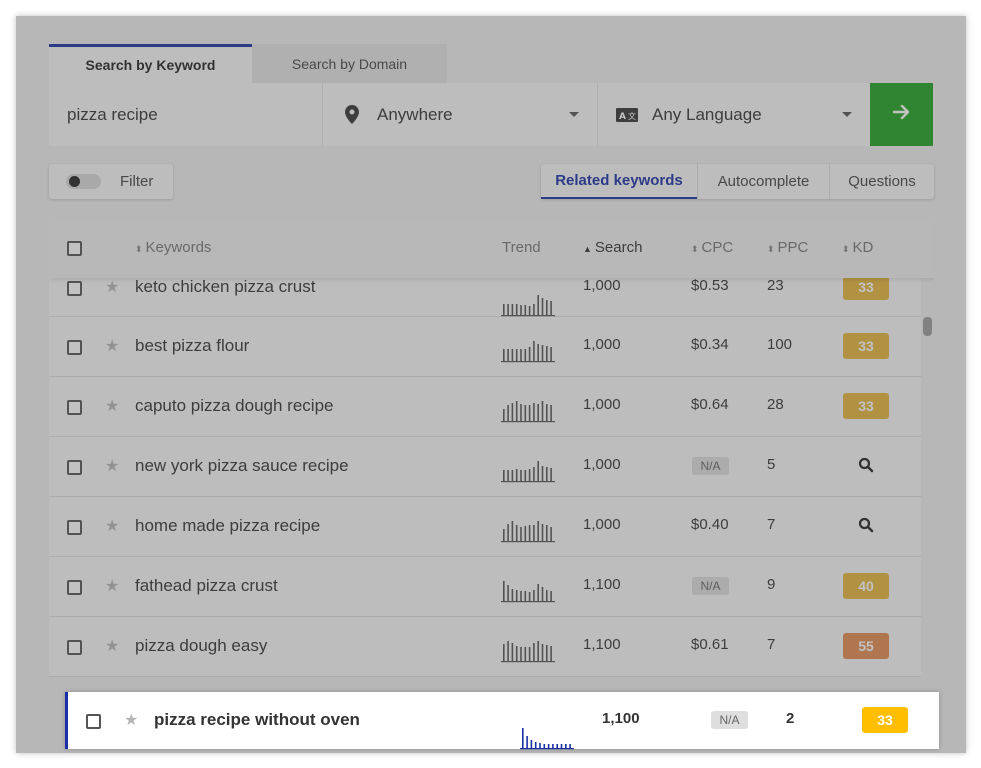 This screenshot has width=981, height=768. Describe the element at coordinates (502, 721) in the screenshot. I see `highlighted-table-row: ★ pizza recipe without oven 1,100 2 N/A 33` at that location.